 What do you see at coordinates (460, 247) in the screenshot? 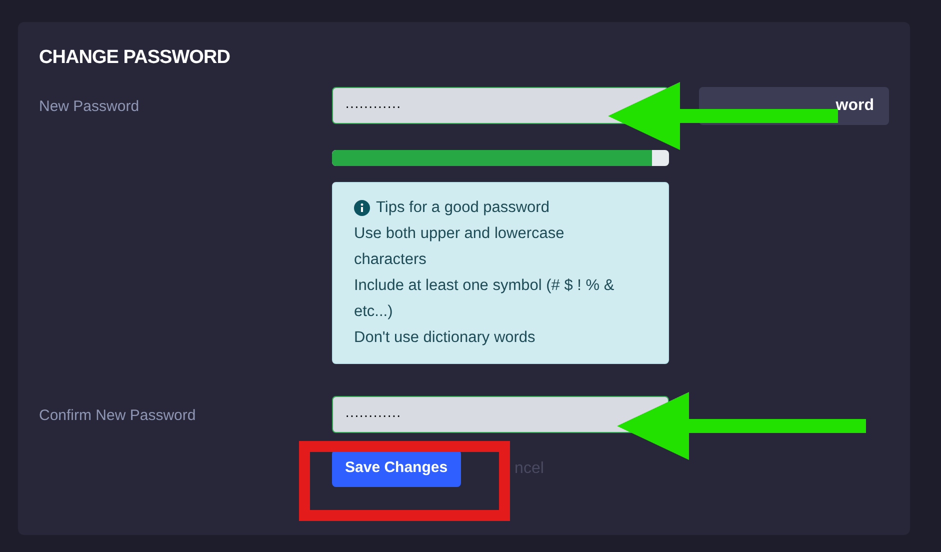
I see `tip-text: Use both upper and lowercase characters` at bounding box center [460, 247].